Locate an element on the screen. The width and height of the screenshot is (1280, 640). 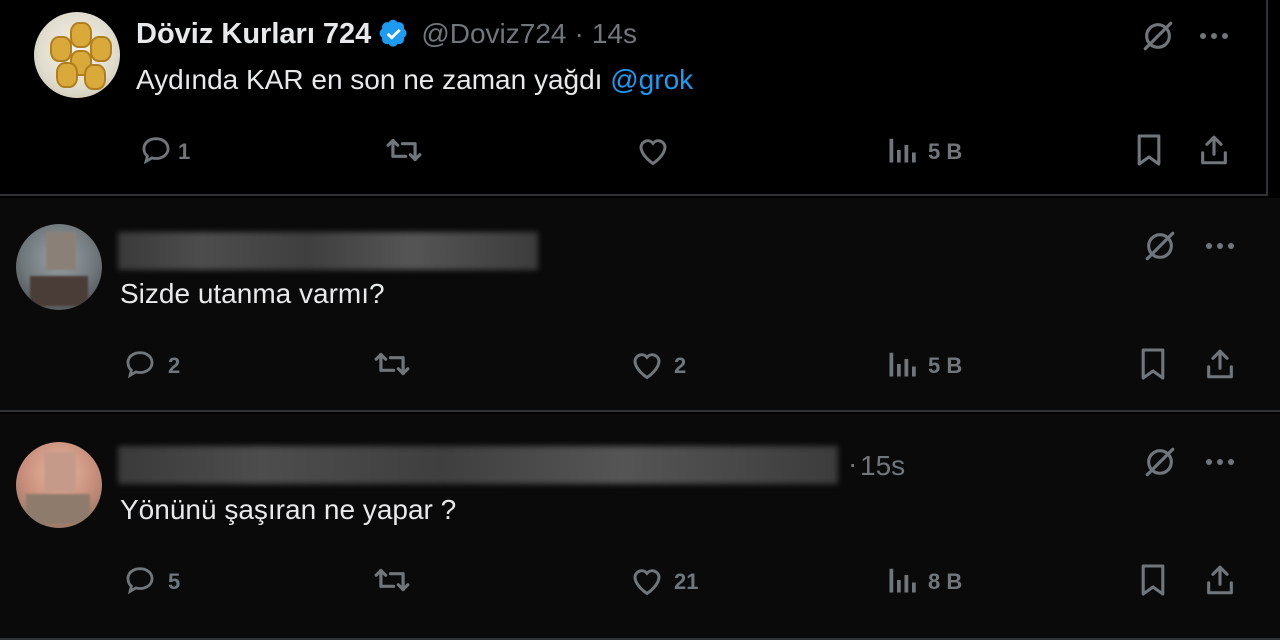
view-count: 8 B is located at coordinates (945, 581).